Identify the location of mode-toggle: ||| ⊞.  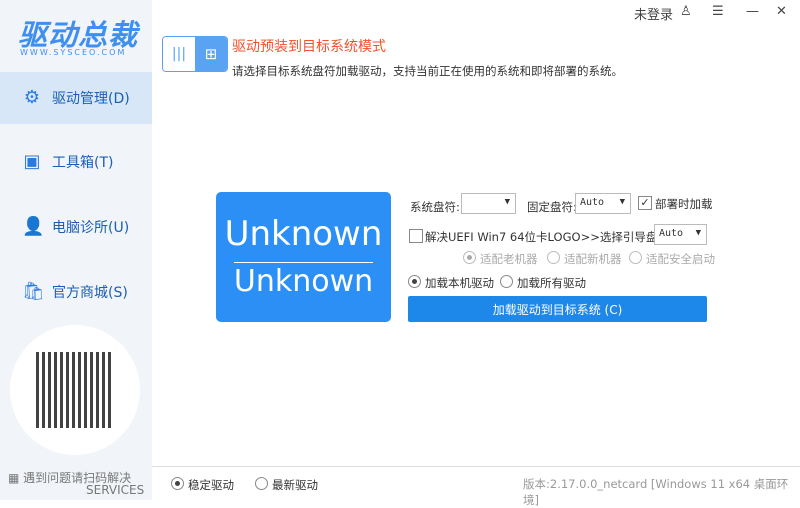
(195, 54).